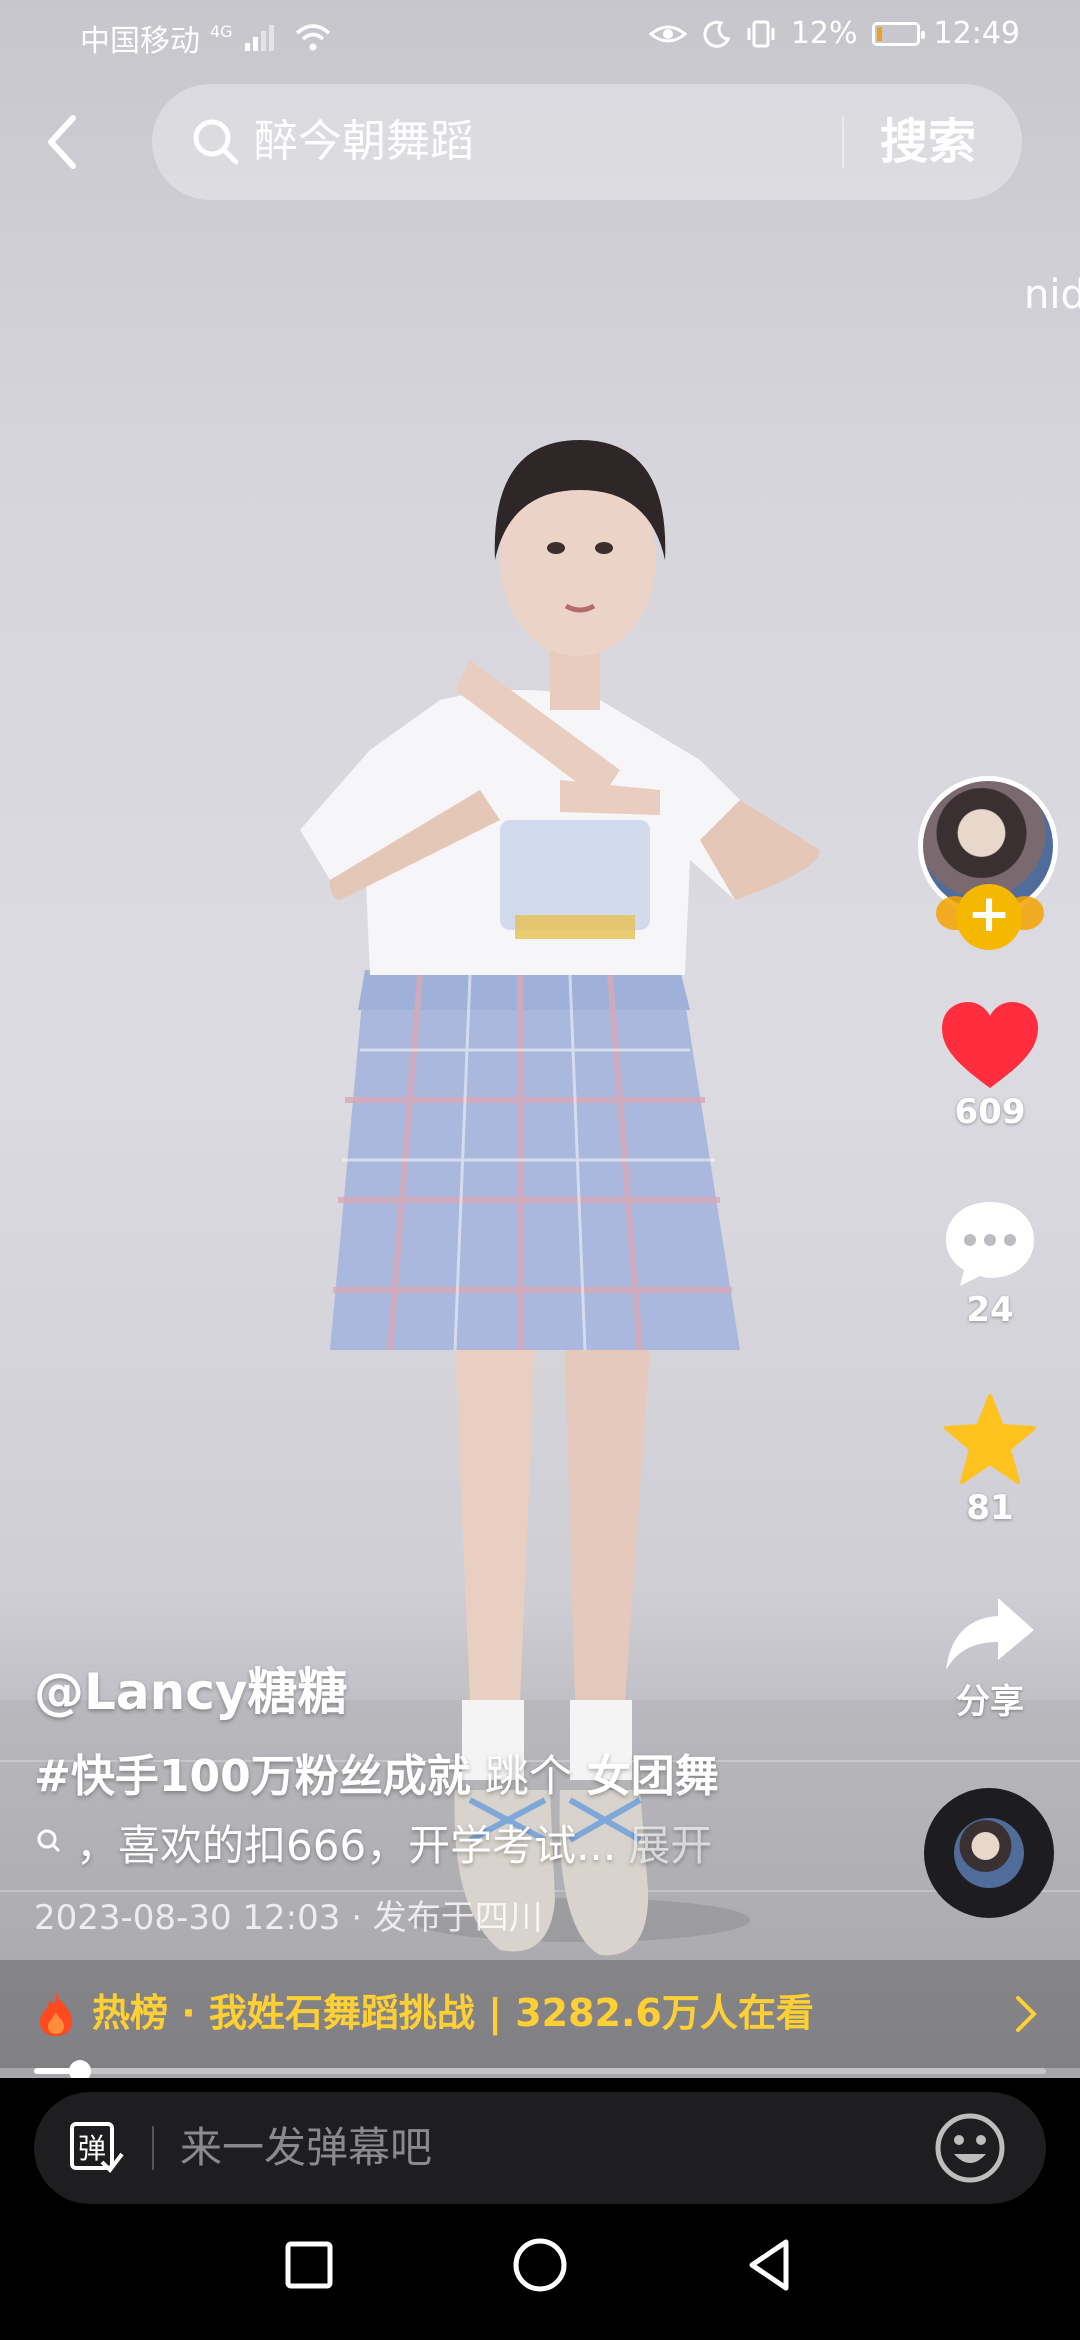  Describe the element at coordinates (540, 36) in the screenshot. I see `status-bar: 中国移动 4G 12% 12:49` at that location.